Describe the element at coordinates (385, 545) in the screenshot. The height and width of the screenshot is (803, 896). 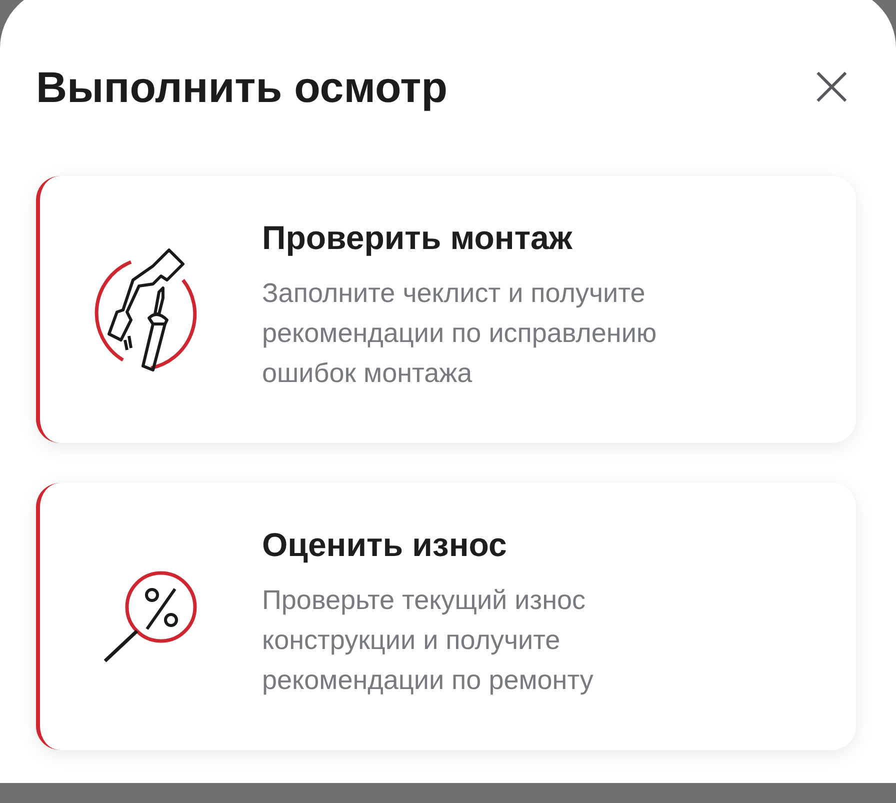
I see `card-title: Оценить износ` at that location.